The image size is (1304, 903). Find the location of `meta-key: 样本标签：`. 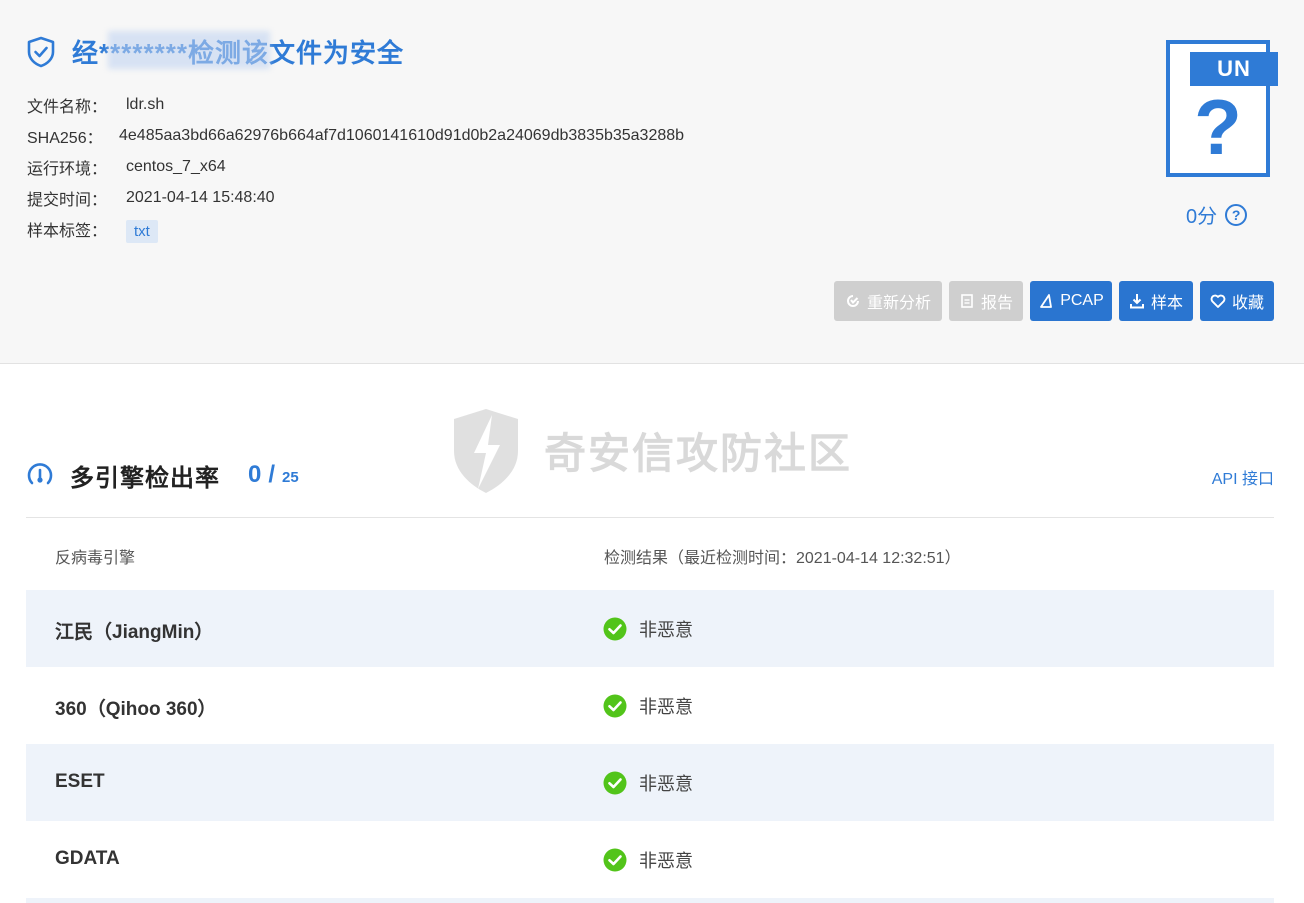

meta-key: 样本标签： is located at coordinates (67, 231).